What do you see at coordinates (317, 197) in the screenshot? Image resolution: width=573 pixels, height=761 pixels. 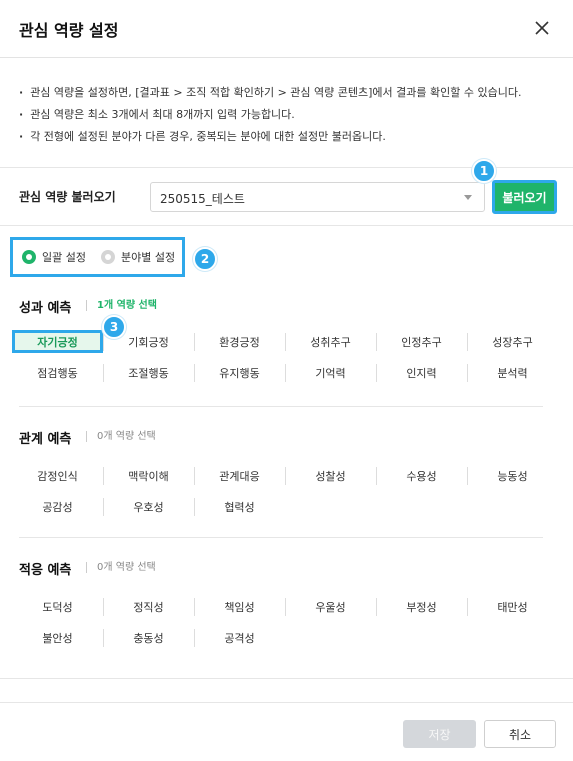 I see `preset-select: 250515_테스트` at bounding box center [317, 197].